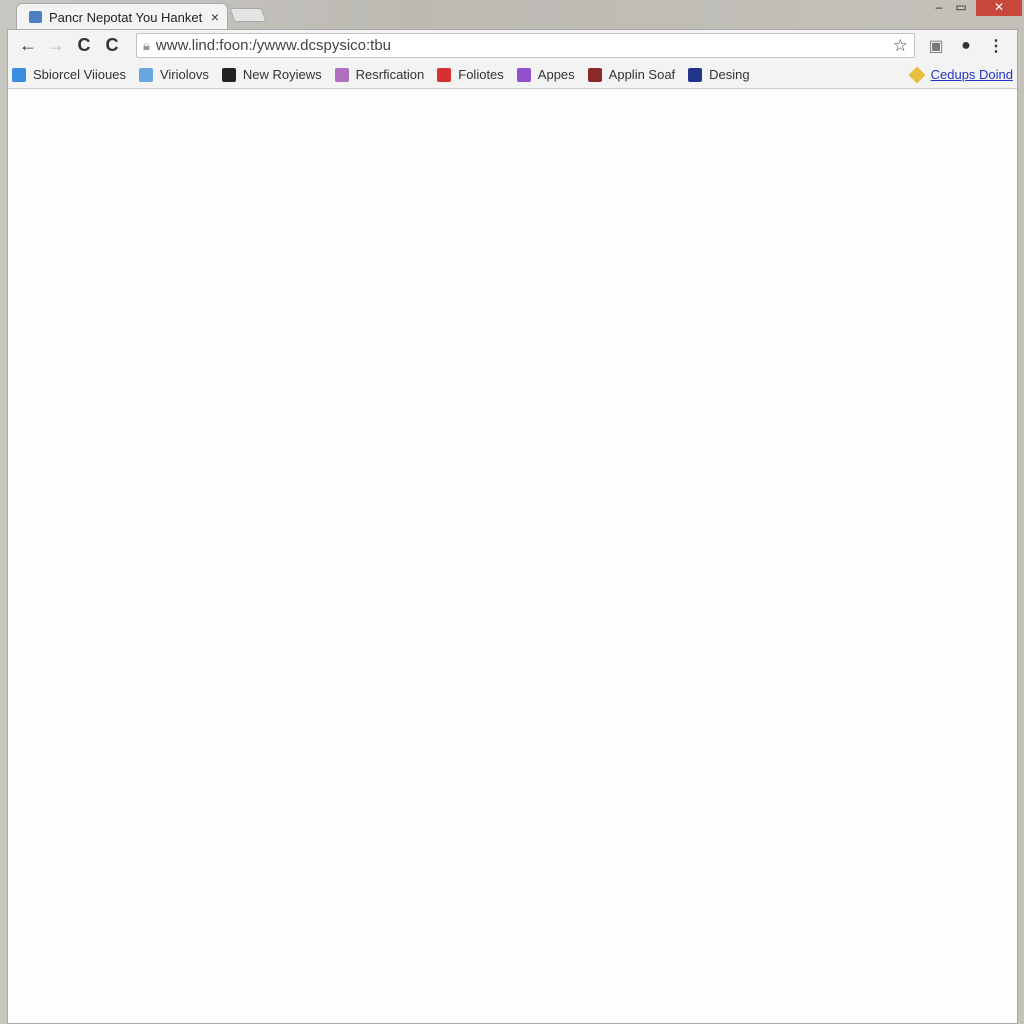  What do you see at coordinates (184, 74) in the screenshot?
I see `bookmark-label: Viriolovs` at bounding box center [184, 74].